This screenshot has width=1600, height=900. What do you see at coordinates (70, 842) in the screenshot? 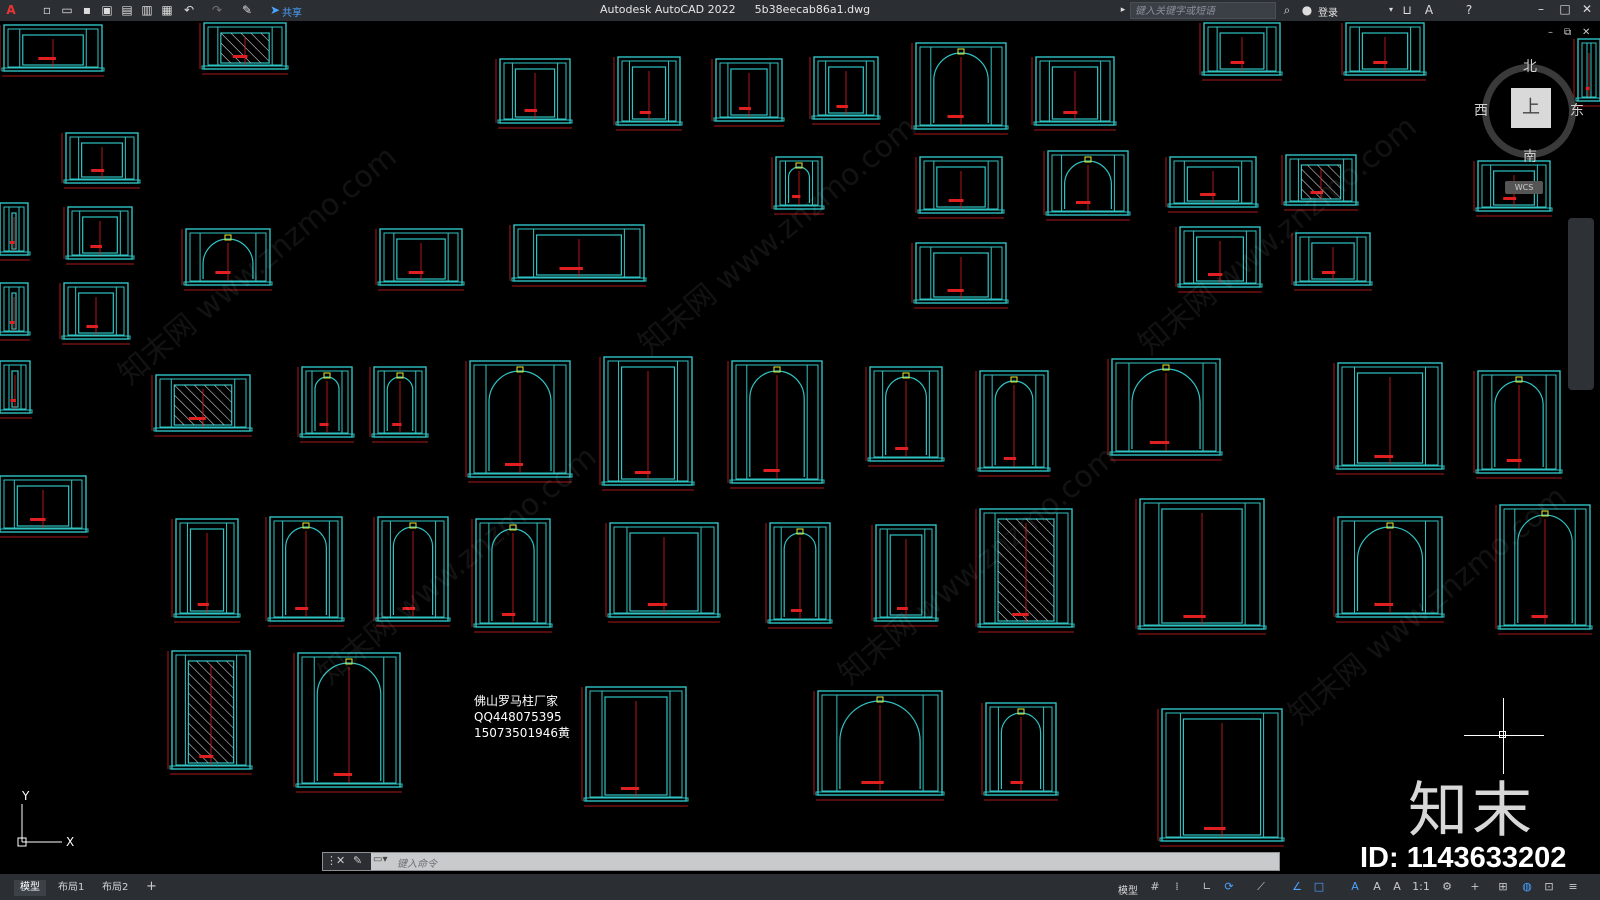
I see `ucs-x-label: X` at bounding box center [70, 842].